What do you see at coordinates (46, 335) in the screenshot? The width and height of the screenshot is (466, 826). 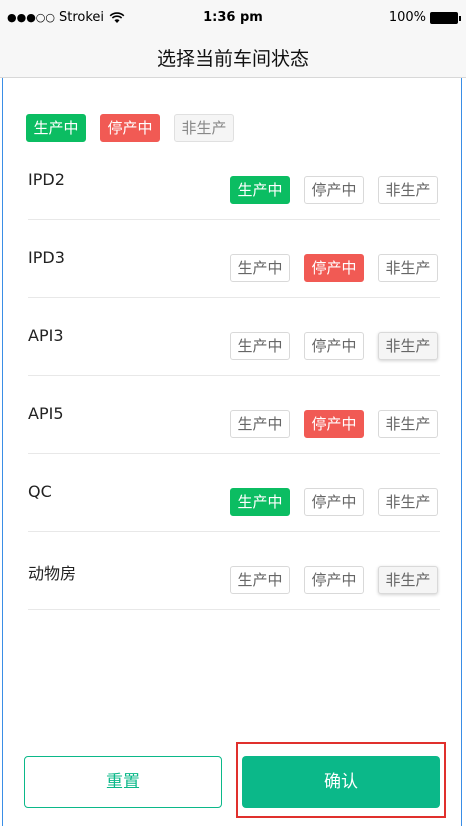 I see `workshop-name: API3` at bounding box center [46, 335].